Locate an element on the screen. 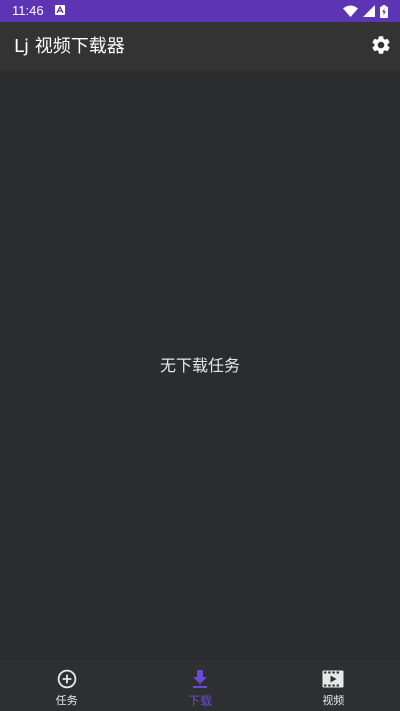 This screenshot has height=711, width=400. empty-state-message: 无下载任务 is located at coordinates (199, 365).